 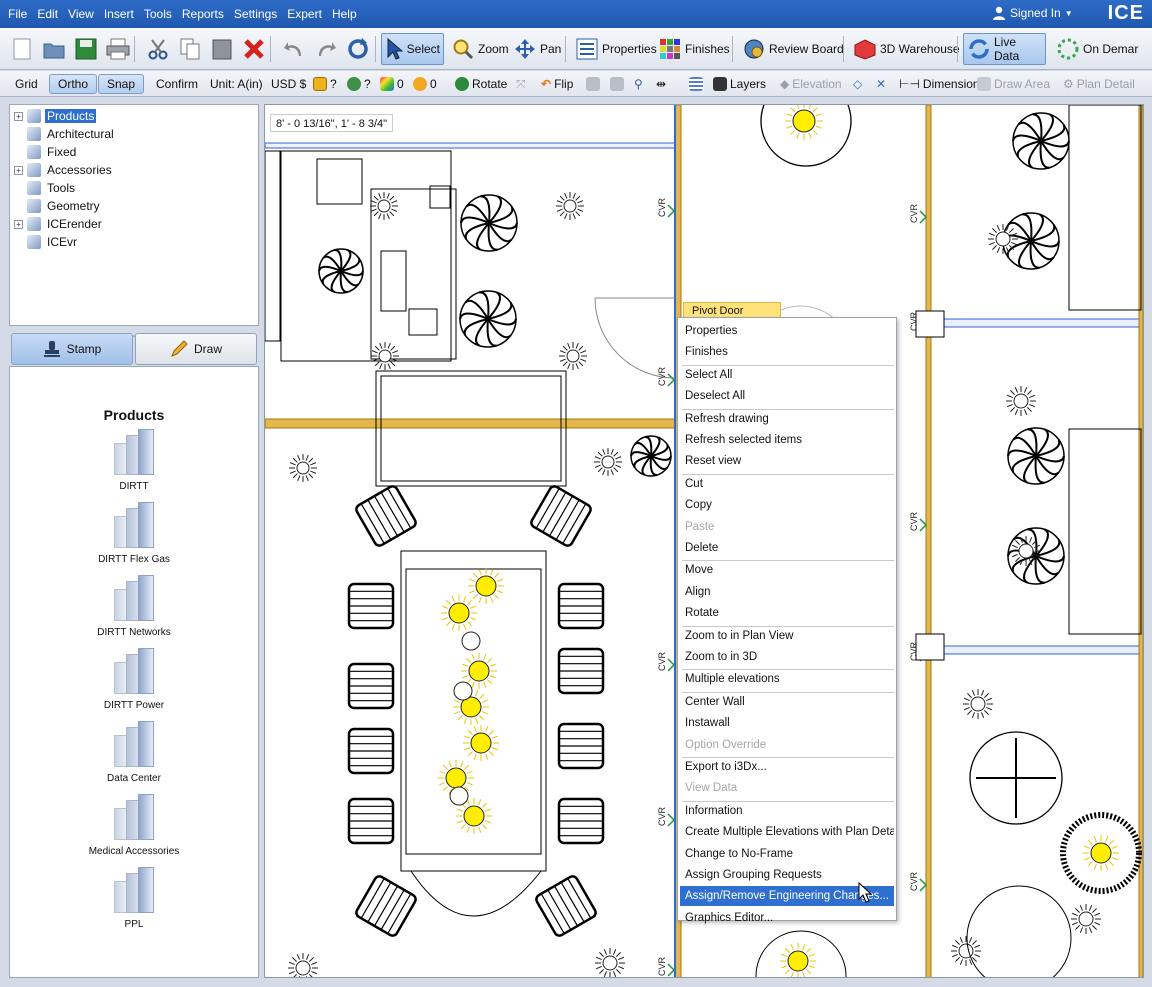 What do you see at coordinates (1099, 84) in the screenshot?
I see `plan-detail-button: ⚙ Plan Detail` at bounding box center [1099, 84].